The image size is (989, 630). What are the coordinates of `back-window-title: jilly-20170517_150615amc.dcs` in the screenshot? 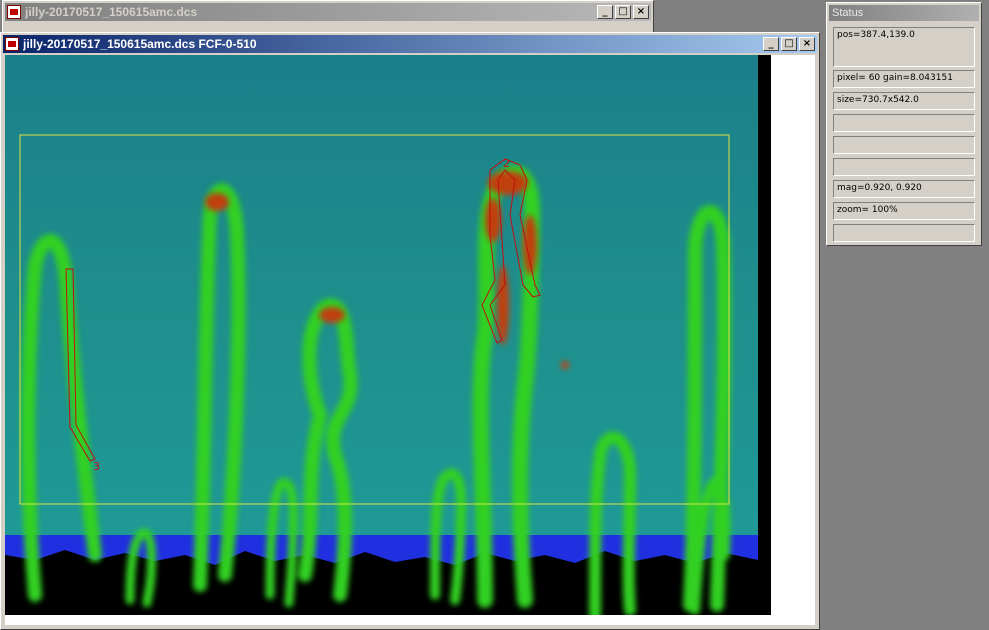 It's located at (111, 12).